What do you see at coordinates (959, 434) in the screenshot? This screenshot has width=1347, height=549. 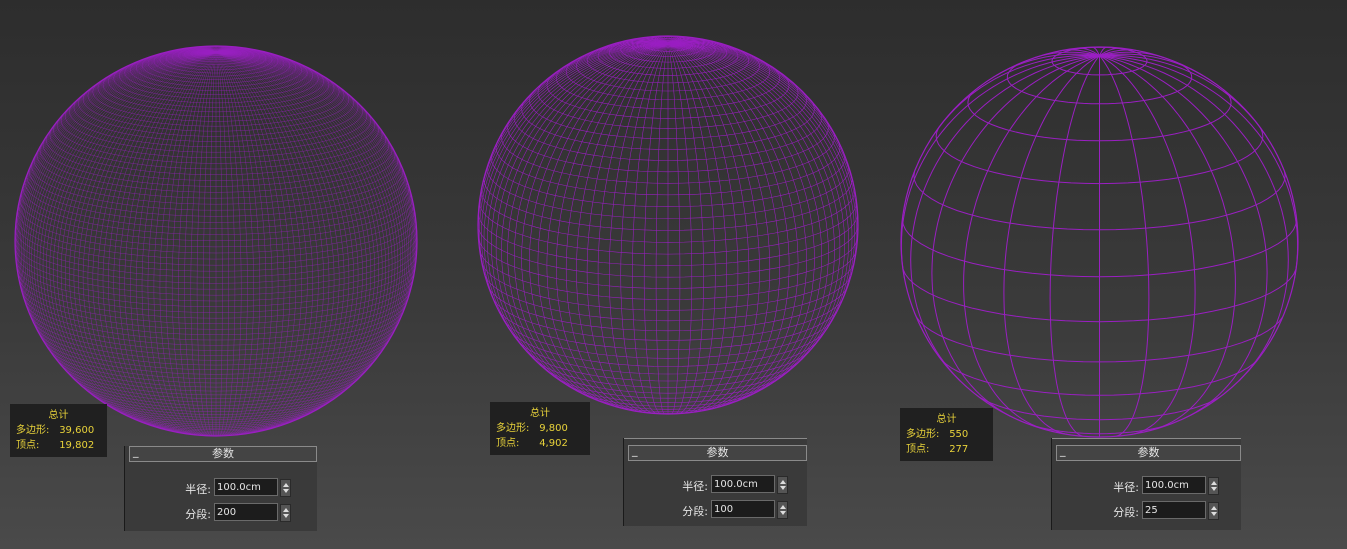 I see `polys-value: 550` at bounding box center [959, 434].